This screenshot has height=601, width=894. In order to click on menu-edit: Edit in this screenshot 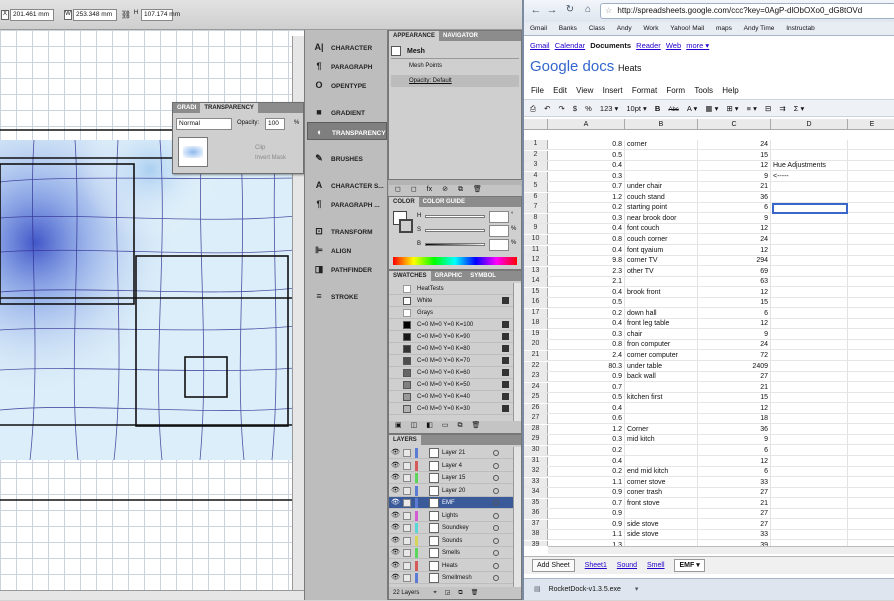, I will do `click(560, 90)`.